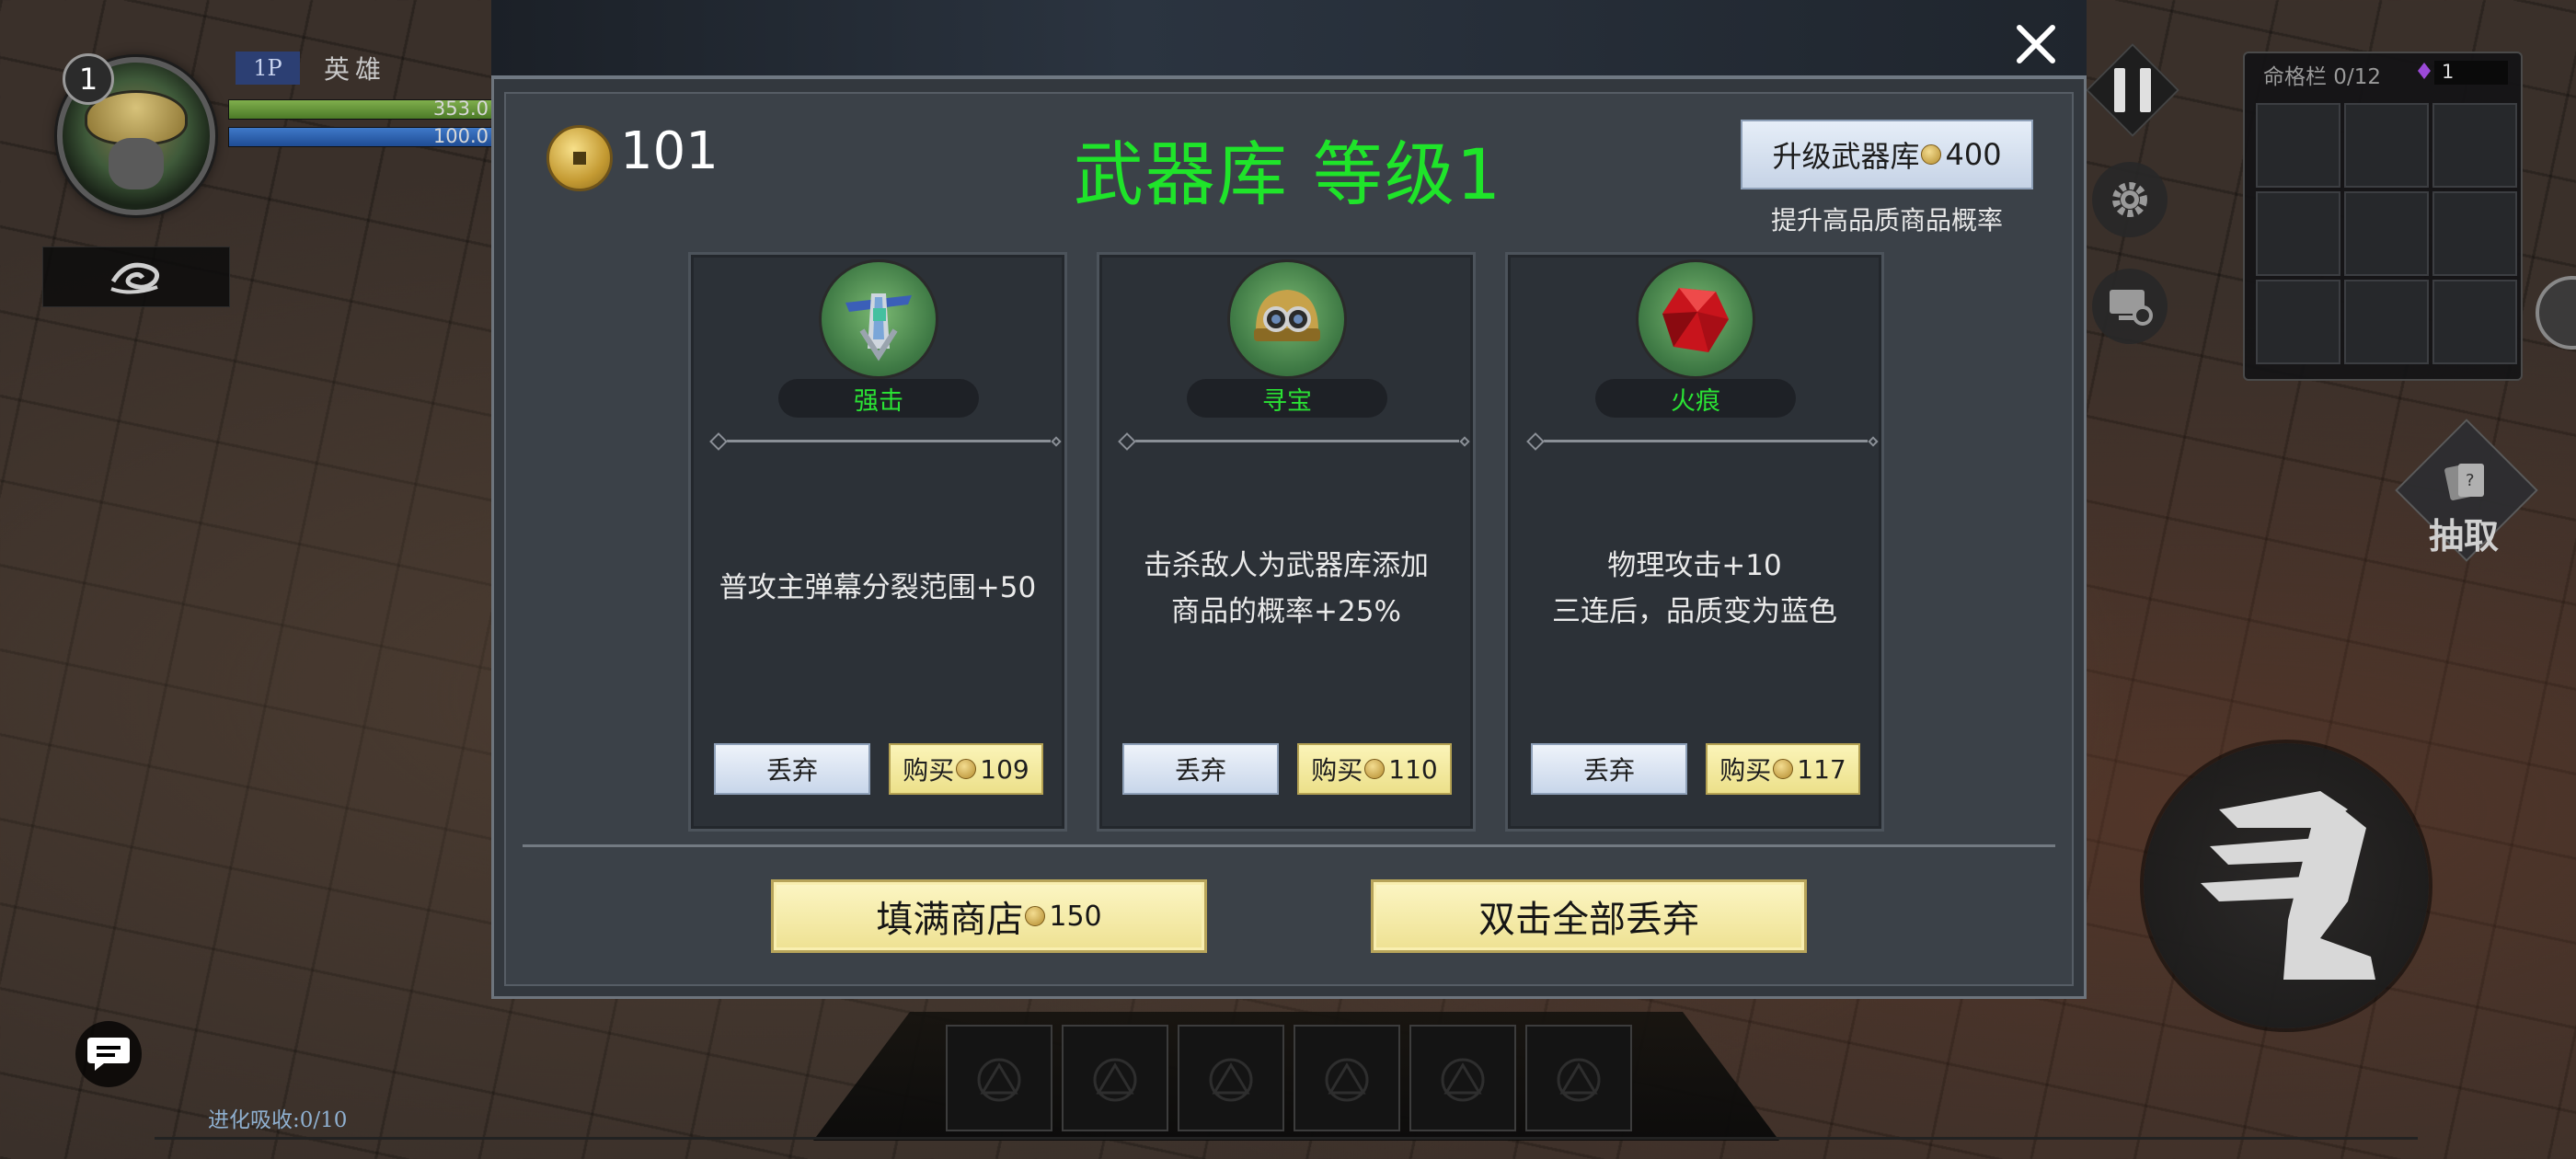 This screenshot has width=2576, height=1159. I want to click on modal-divider, so click(1289, 845).